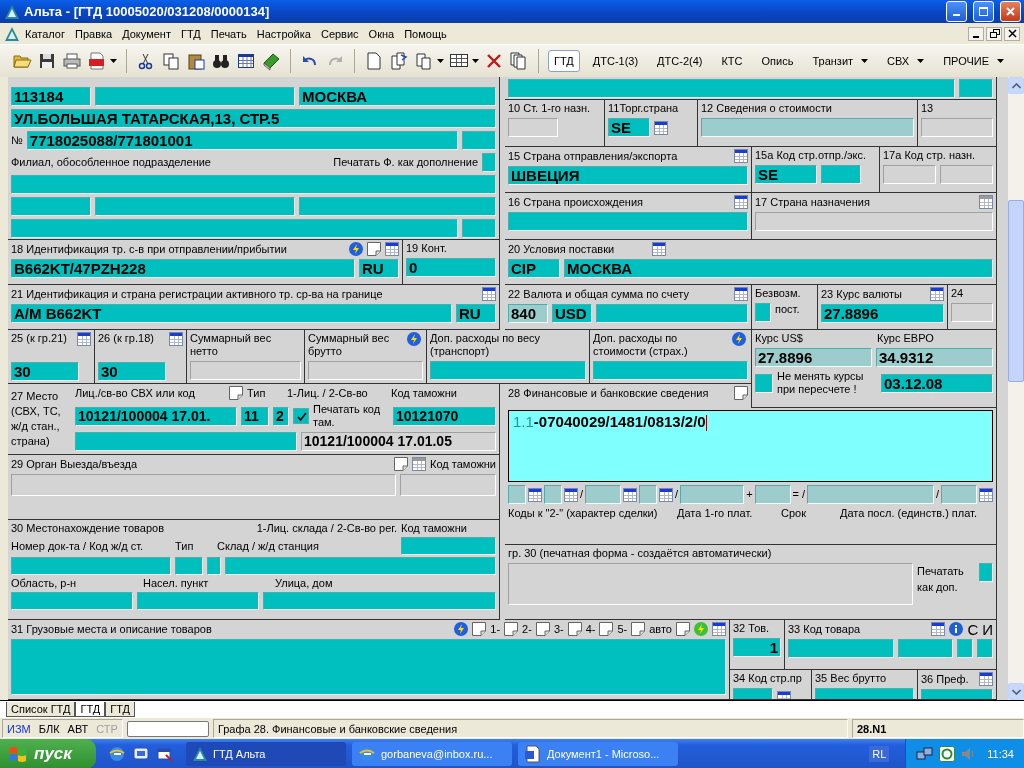  What do you see at coordinates (301, 416) in the screenshot?
I see `checkbox` at bounding box center [301, 416].